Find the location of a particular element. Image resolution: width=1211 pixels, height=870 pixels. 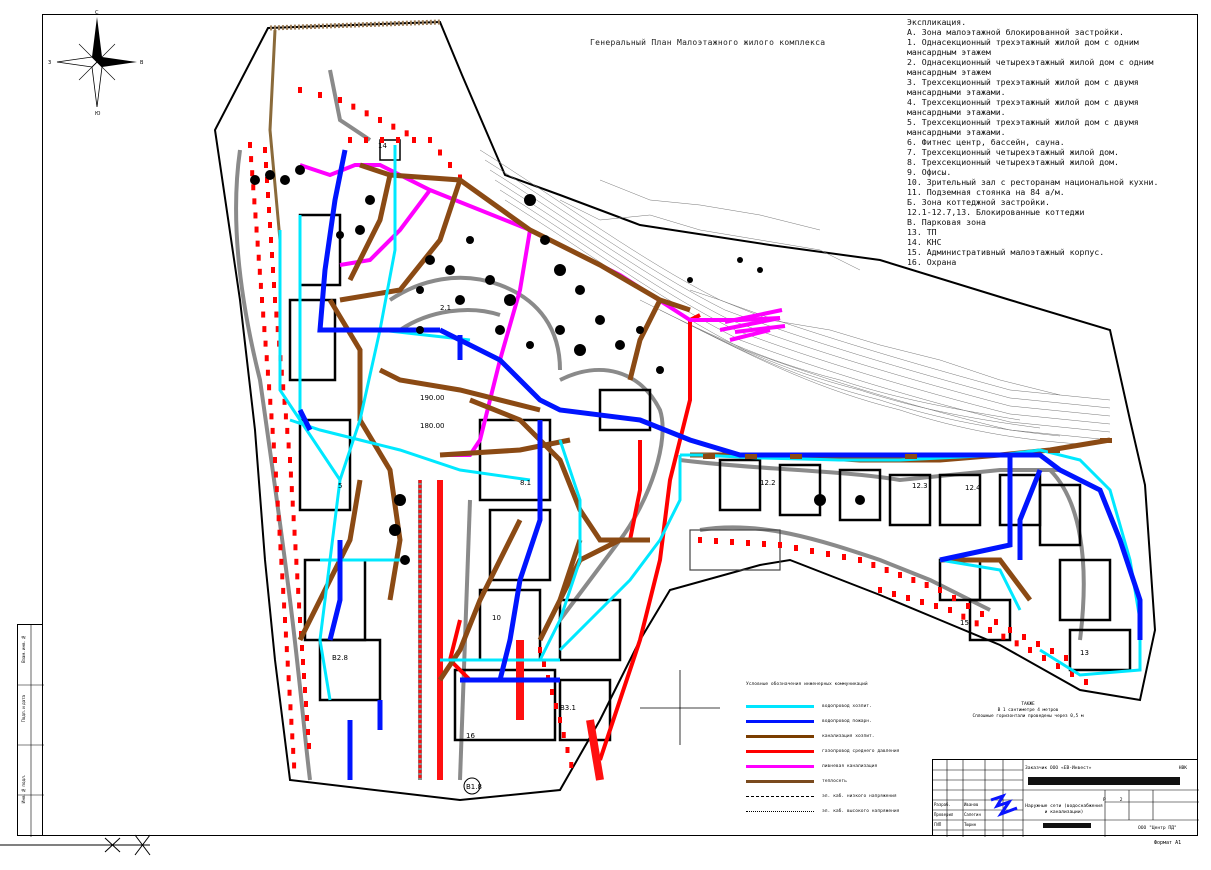

stamp-customer: Заказчик ООО «ЕВ-Инвест» is located at coordinates (1058, 768).